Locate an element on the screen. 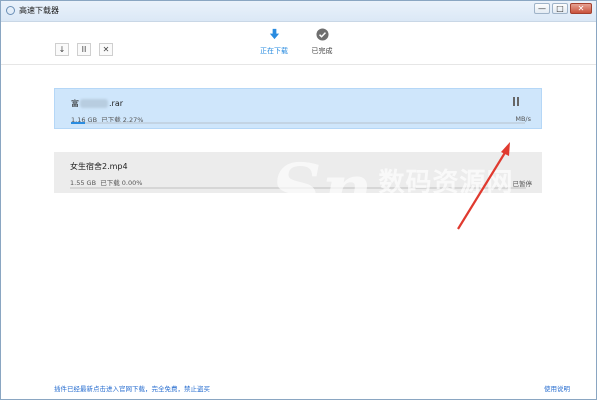 The height and width of the screenshot is (400, 597). title-bar: 高速下载器 — □ ✕ is located at coordinates (298, 11).